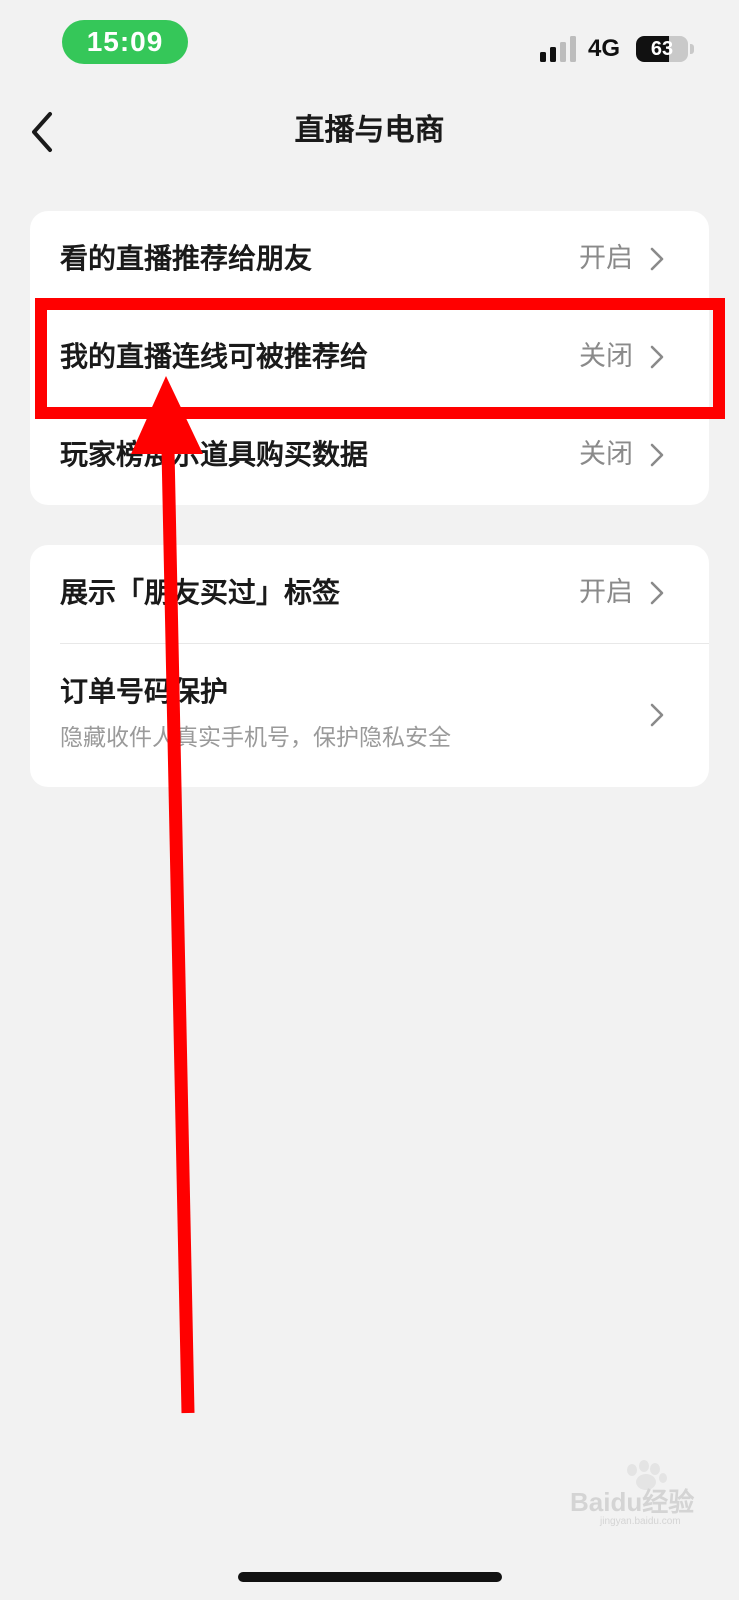  I want to click on watermark-brand: Baidu经验, so click(632, 1502).